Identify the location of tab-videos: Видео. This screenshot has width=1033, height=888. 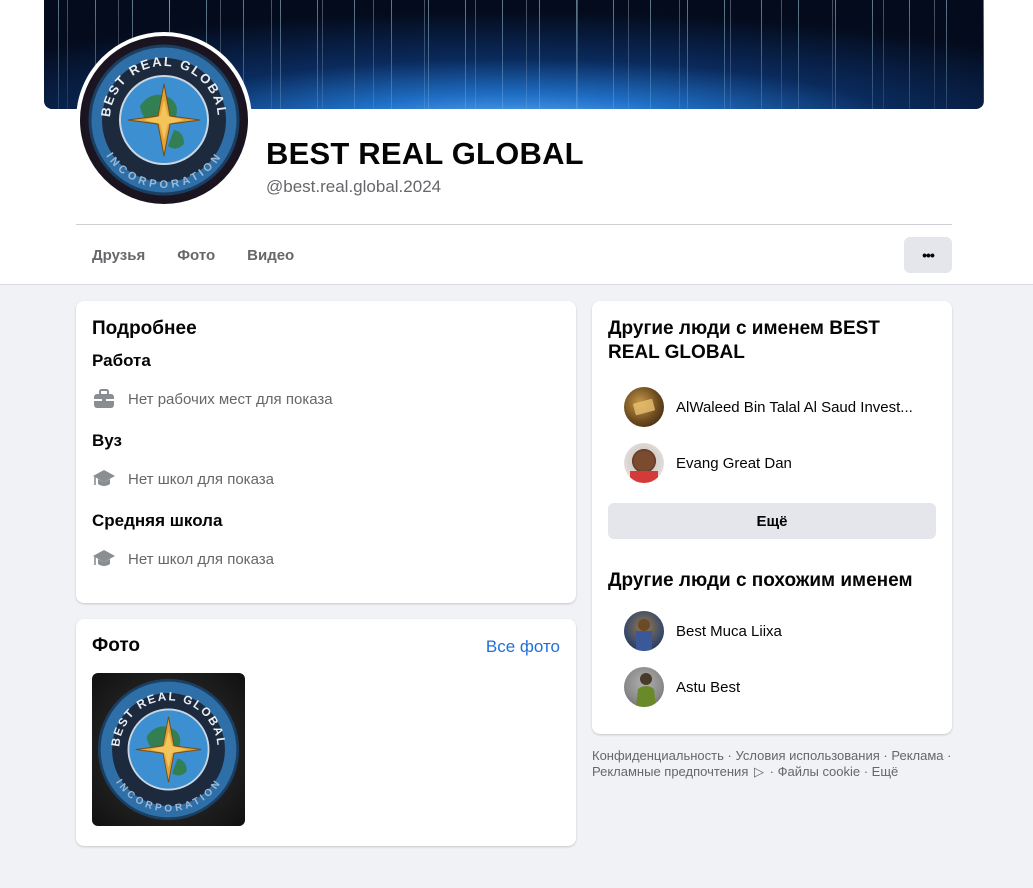
(270, 255).